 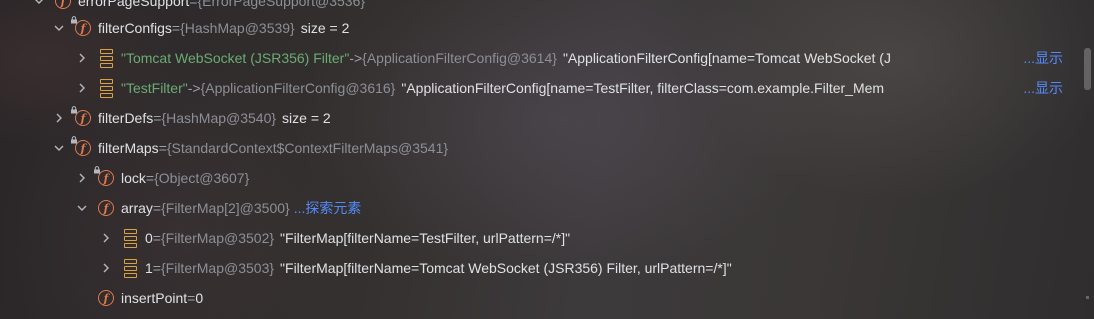 What do you see at coordinates (149, 238) in the screenshot?
I see `array-index: 0` at bounding box center [149, 238].